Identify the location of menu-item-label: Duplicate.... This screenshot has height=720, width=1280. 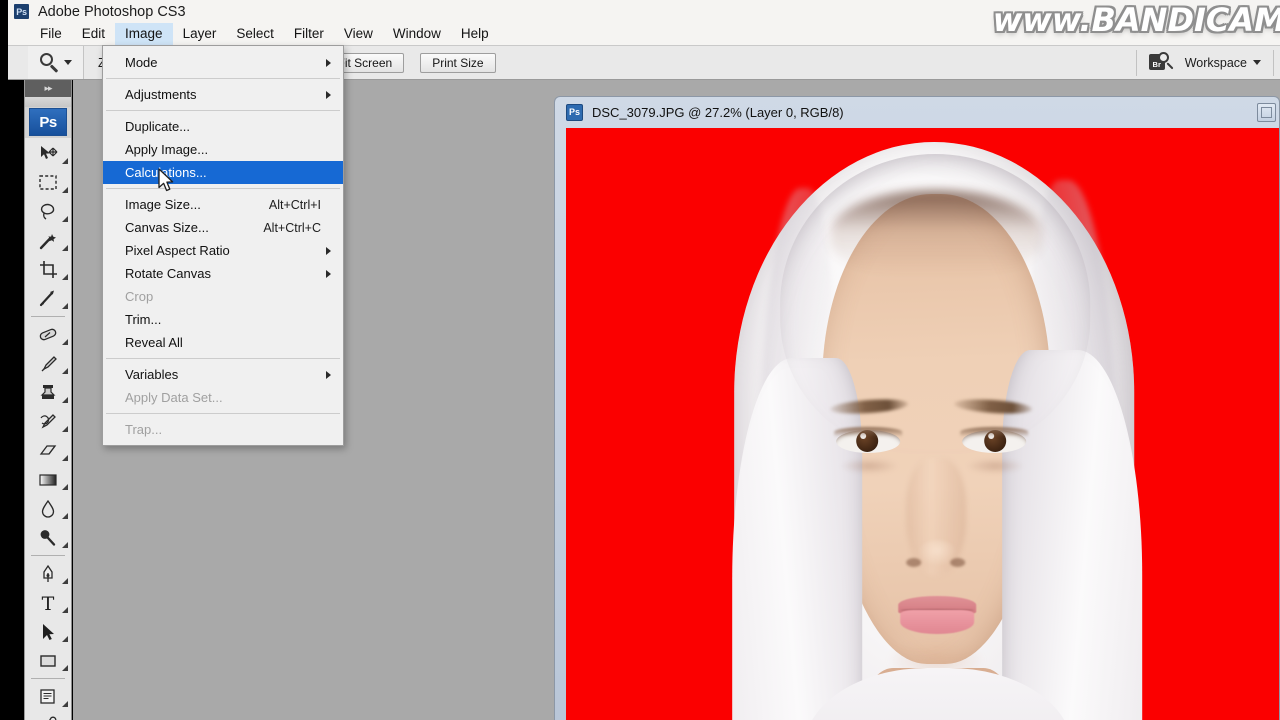
(158, 126).